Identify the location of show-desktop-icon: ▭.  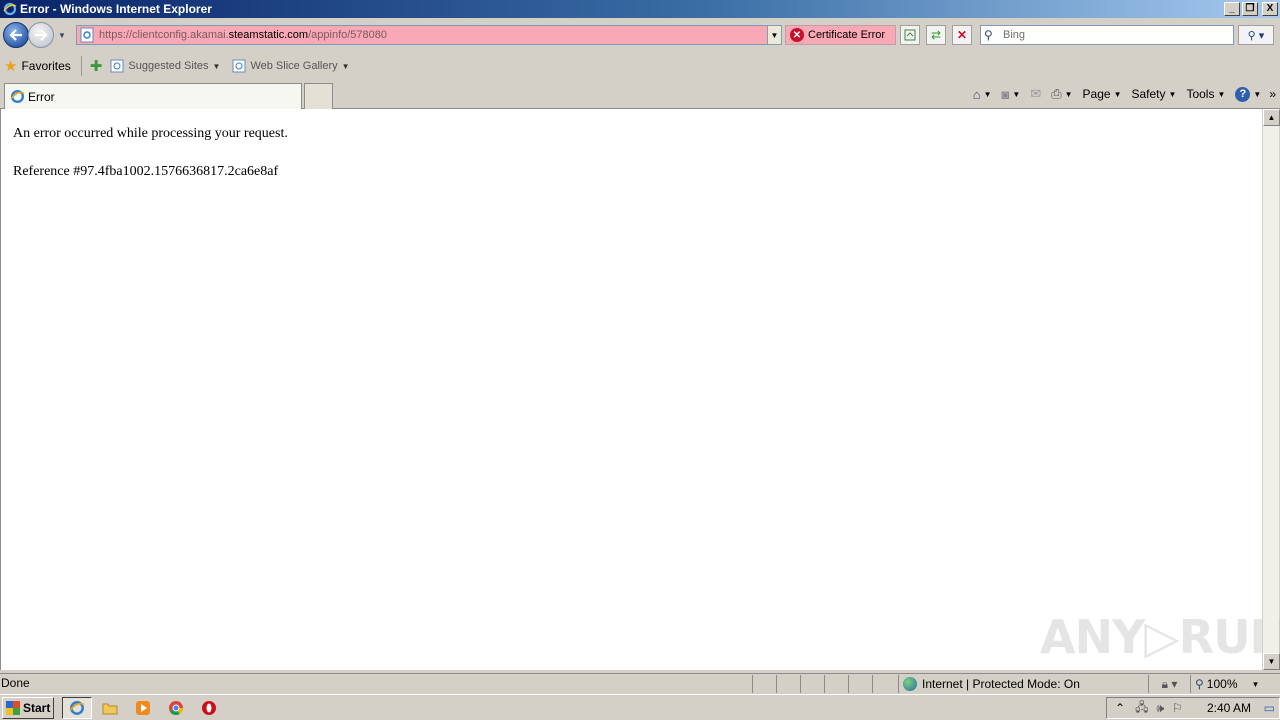
(1269, 708).